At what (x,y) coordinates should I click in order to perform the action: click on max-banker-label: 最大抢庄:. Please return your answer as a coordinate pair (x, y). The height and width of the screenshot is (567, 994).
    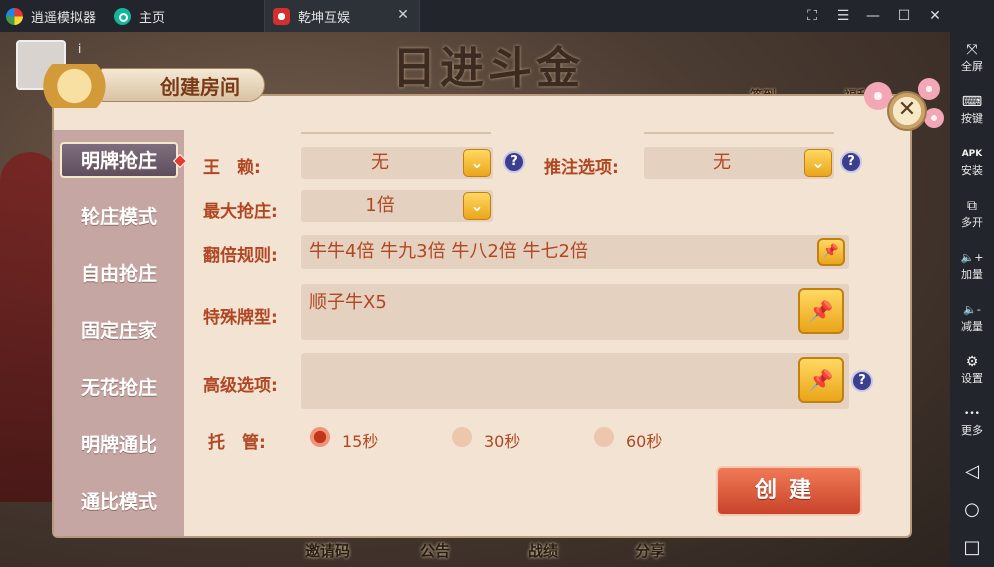
    Looking at the image, I should click on (240, 212).